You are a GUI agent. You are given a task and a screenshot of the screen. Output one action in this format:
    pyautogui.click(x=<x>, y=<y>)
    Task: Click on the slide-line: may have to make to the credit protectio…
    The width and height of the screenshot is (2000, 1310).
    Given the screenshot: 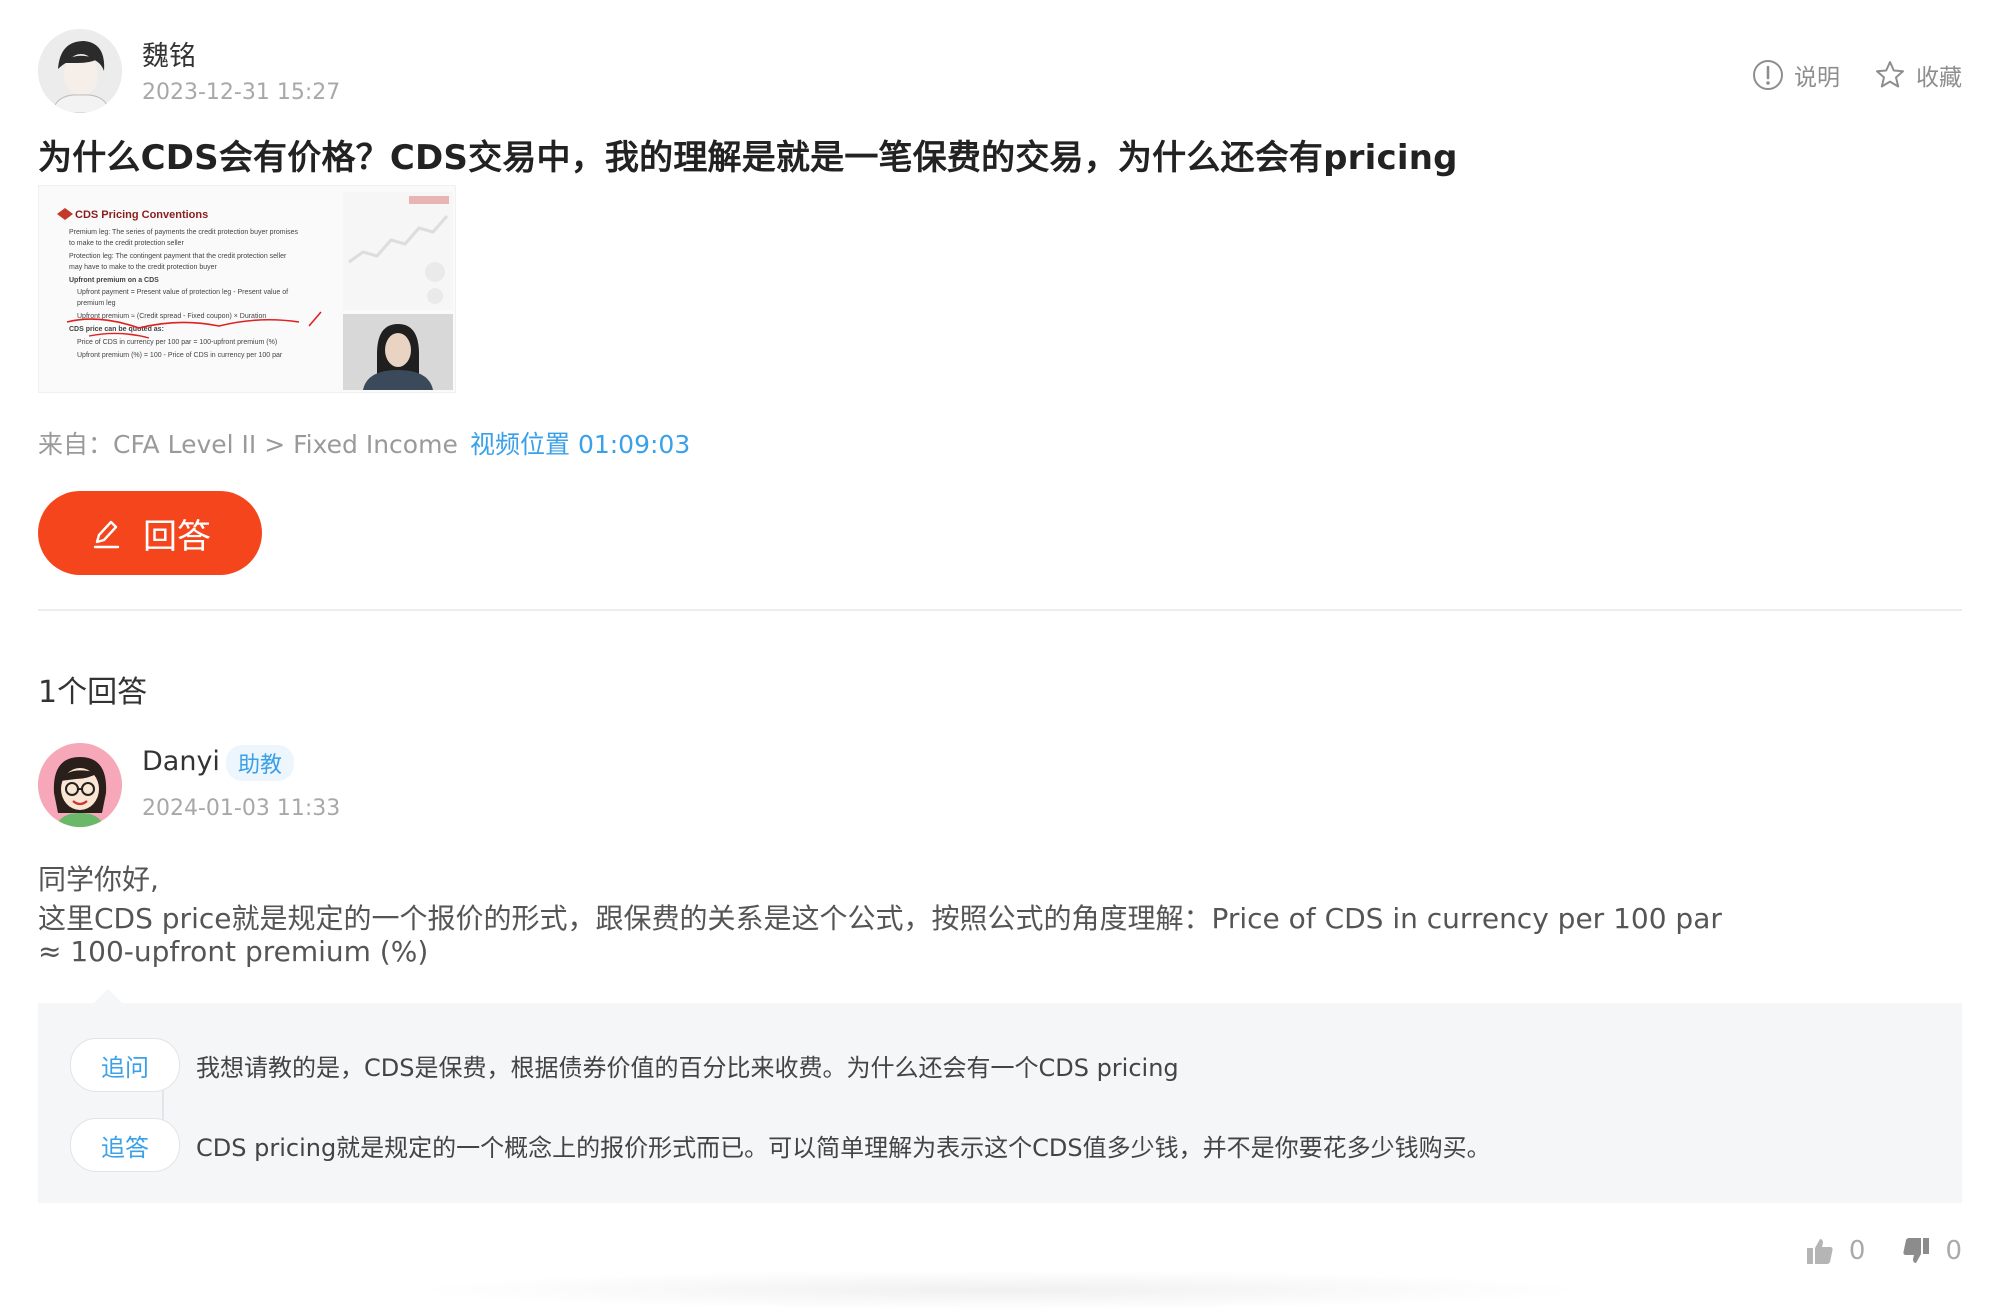 What is the action you would take?
    pyautogui.click(x=143, y=267)
    